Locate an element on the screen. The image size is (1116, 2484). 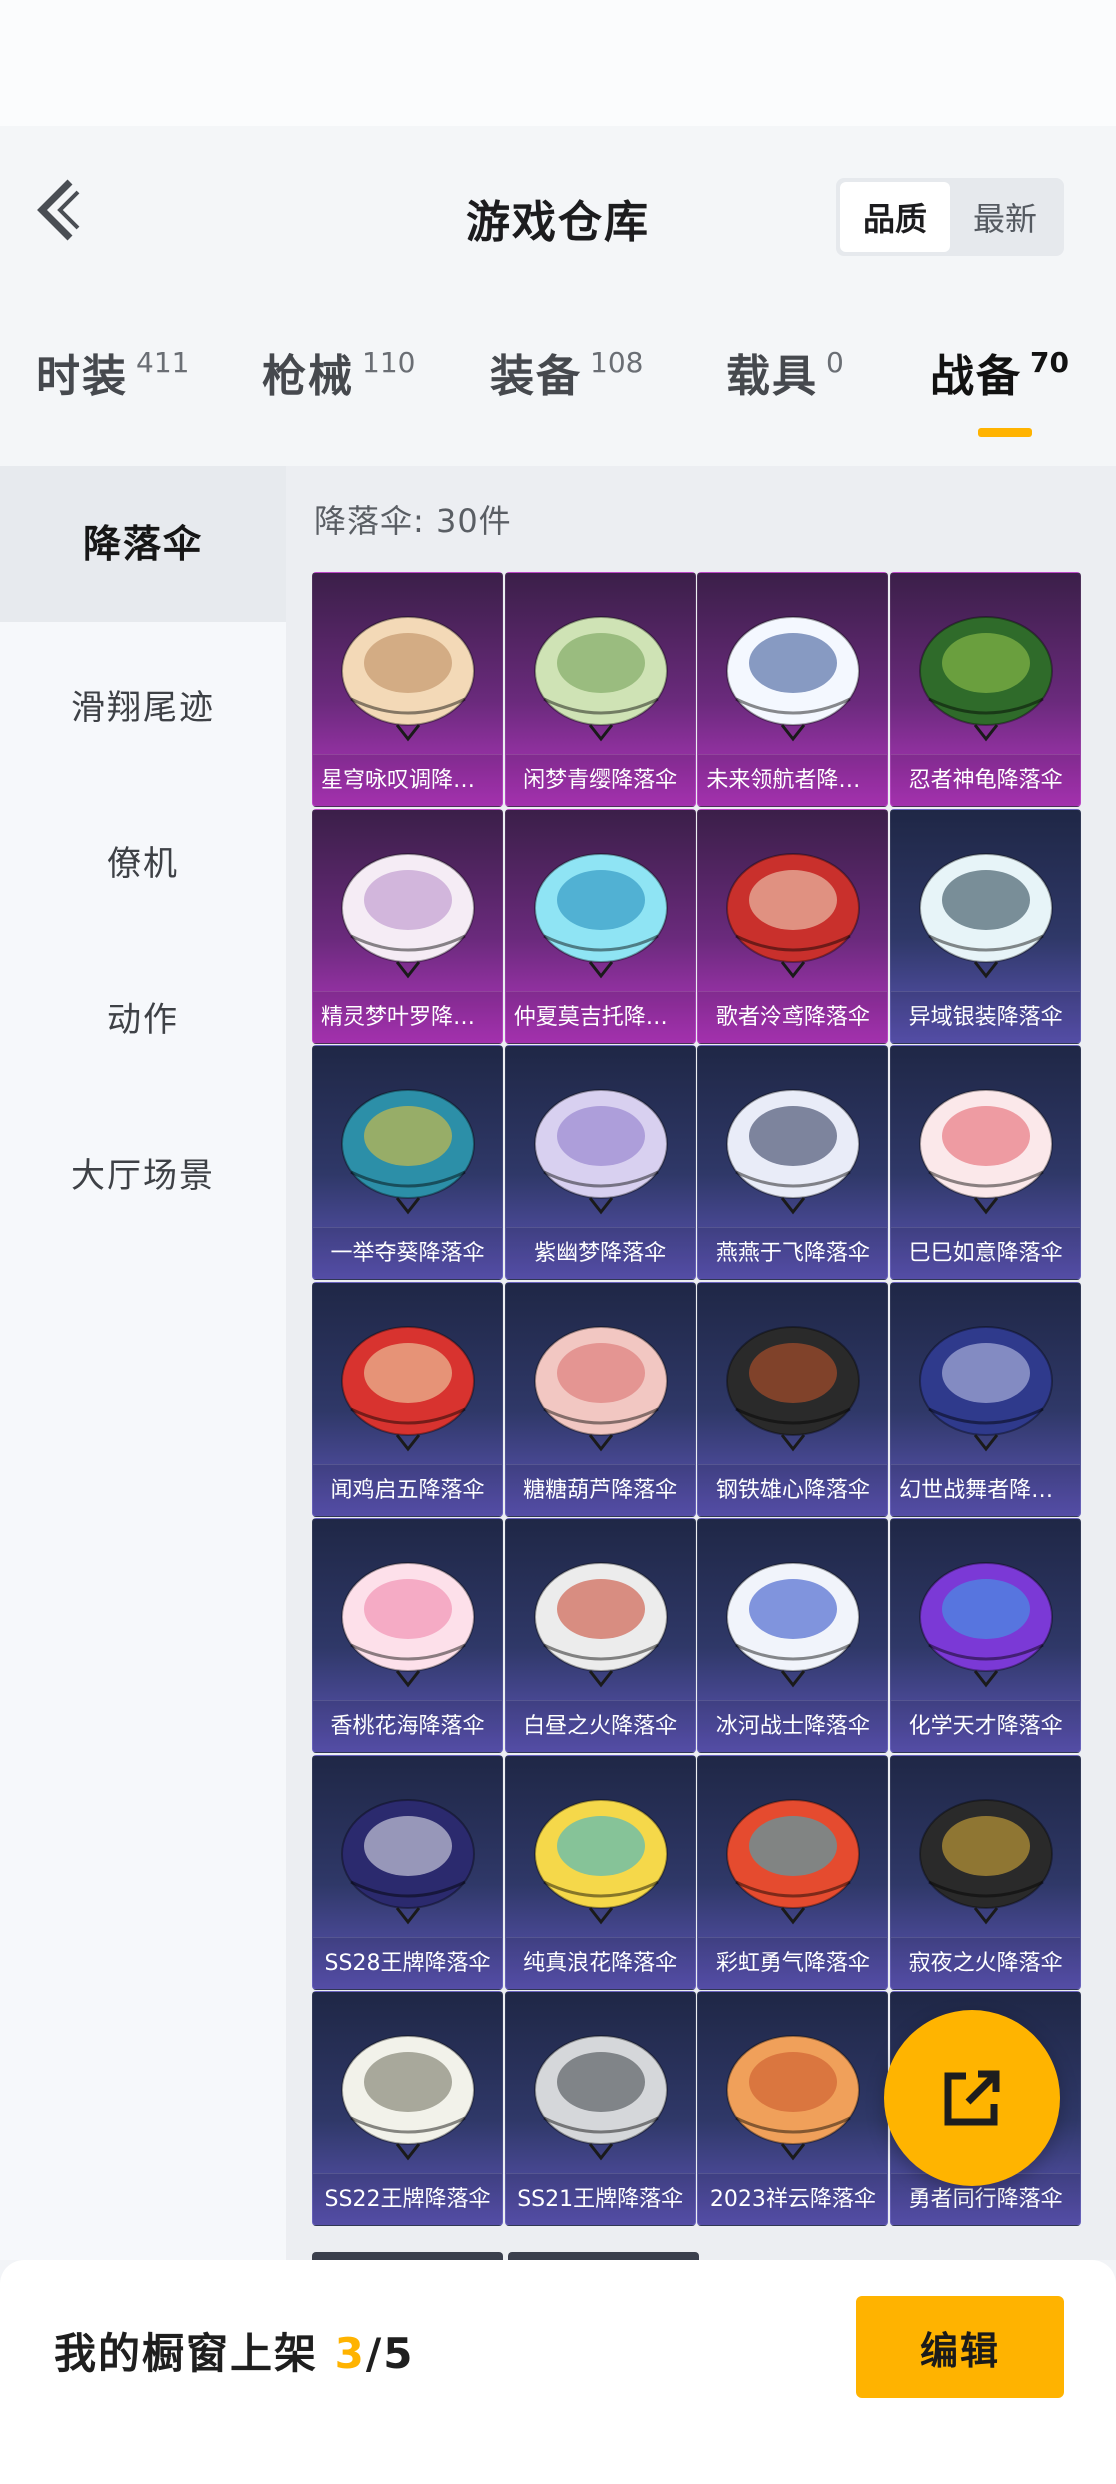
item-name: 精灵梦叶罗降落伞 is located at coordinates (407, 1016).